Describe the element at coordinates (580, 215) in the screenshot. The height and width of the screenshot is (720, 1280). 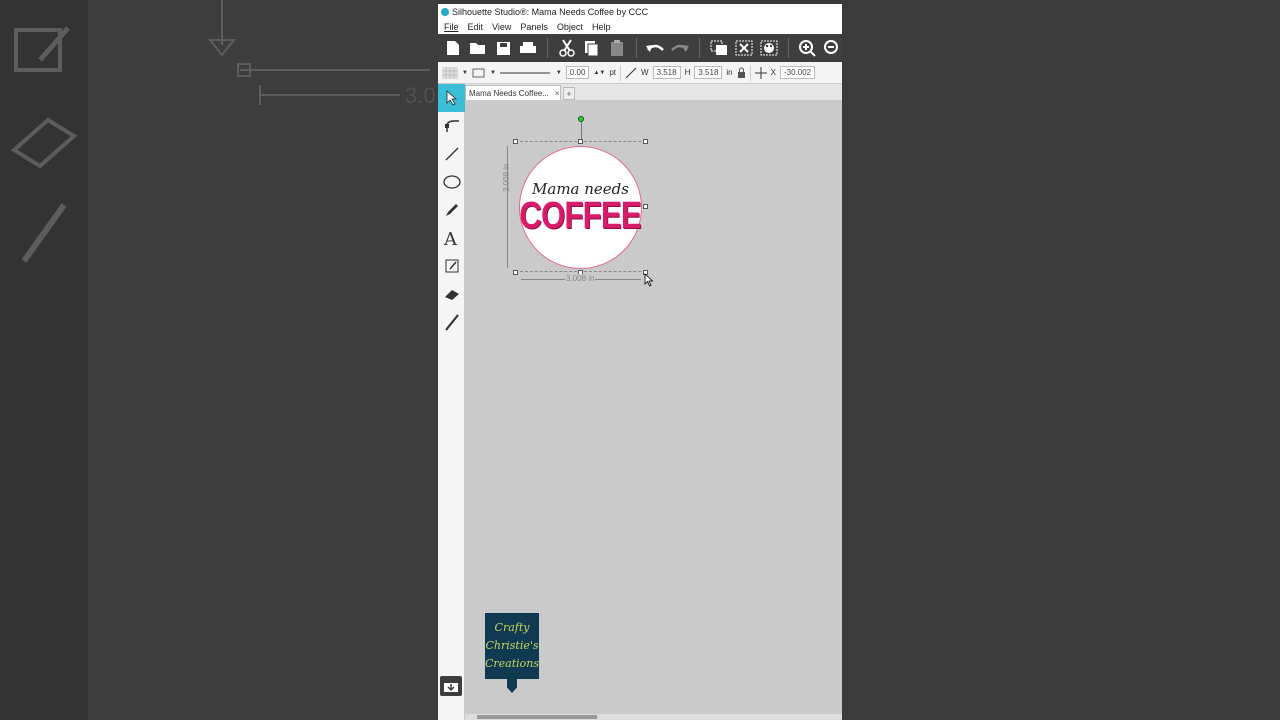
I see `design-coffee-text: COFFEE` at that location.